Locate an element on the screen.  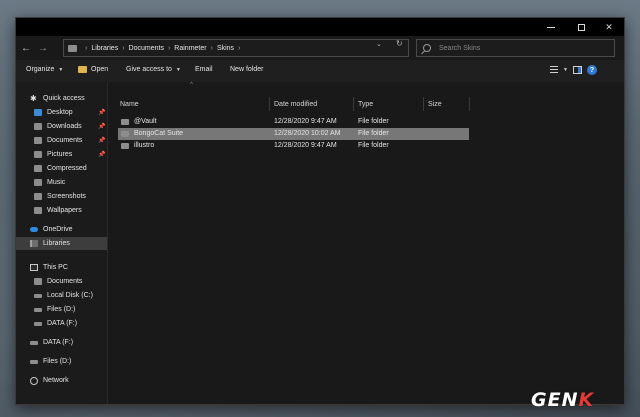
table-row: illustro 12/28/2020 9:47 AM File folder is located at coordinates (293, 146).